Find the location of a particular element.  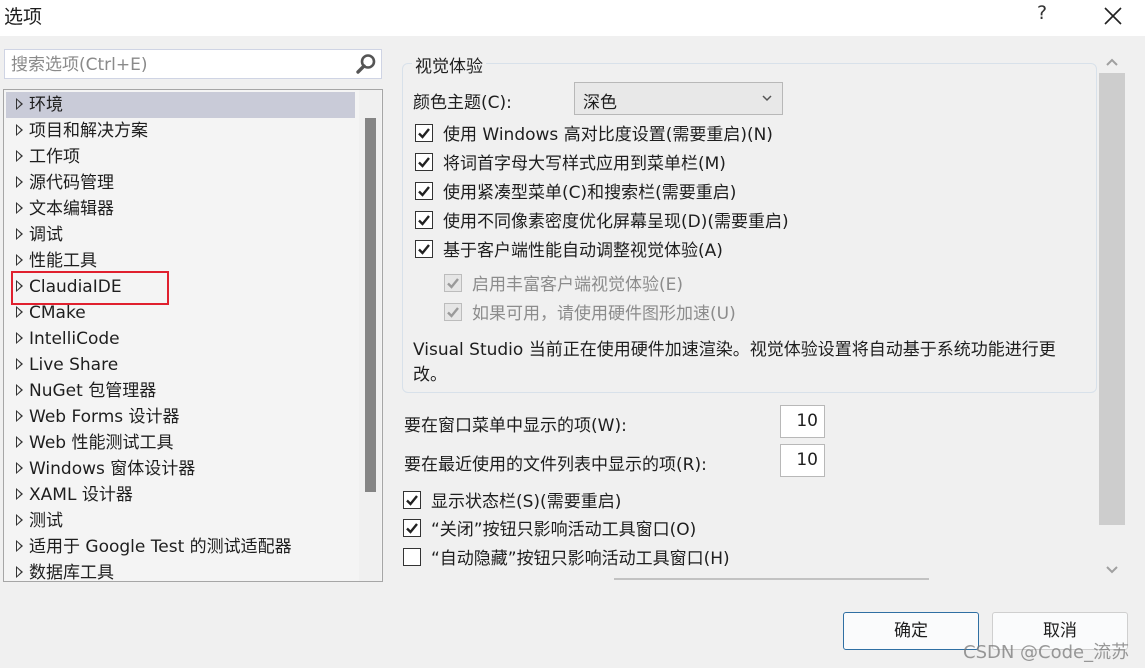

checkbox-option: 基于客户端性能自动调整视觉体验(A) is located at coordinates (569, 251).